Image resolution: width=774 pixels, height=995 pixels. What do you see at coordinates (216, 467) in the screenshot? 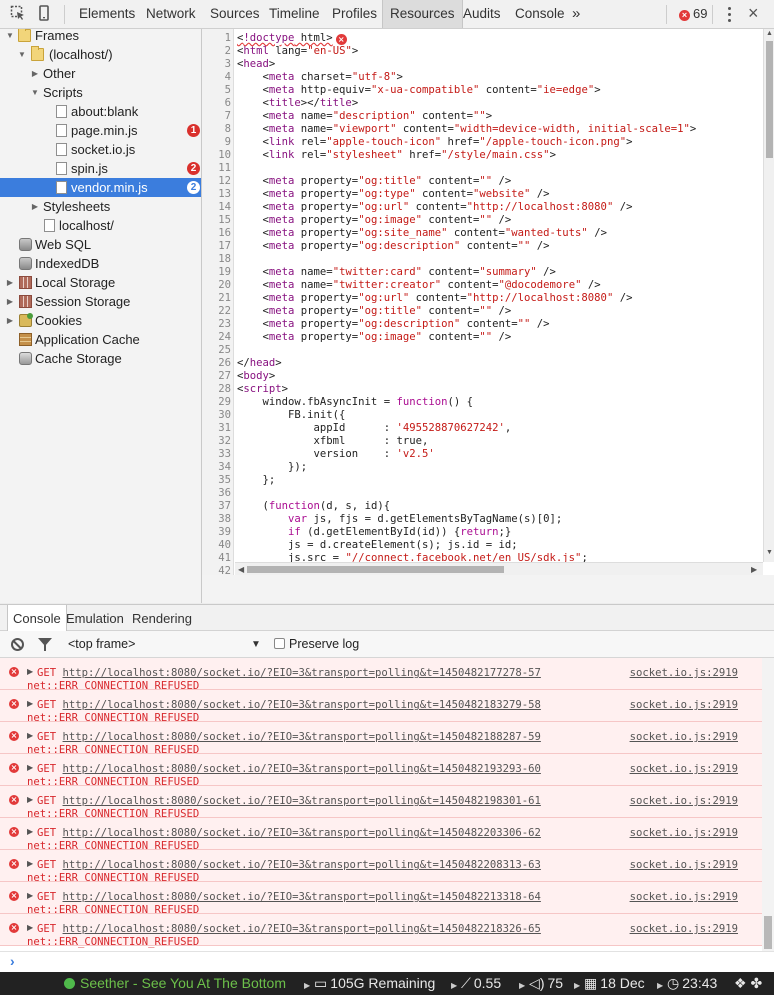
I see `line-number: 34` at bounding box center [216, 467].